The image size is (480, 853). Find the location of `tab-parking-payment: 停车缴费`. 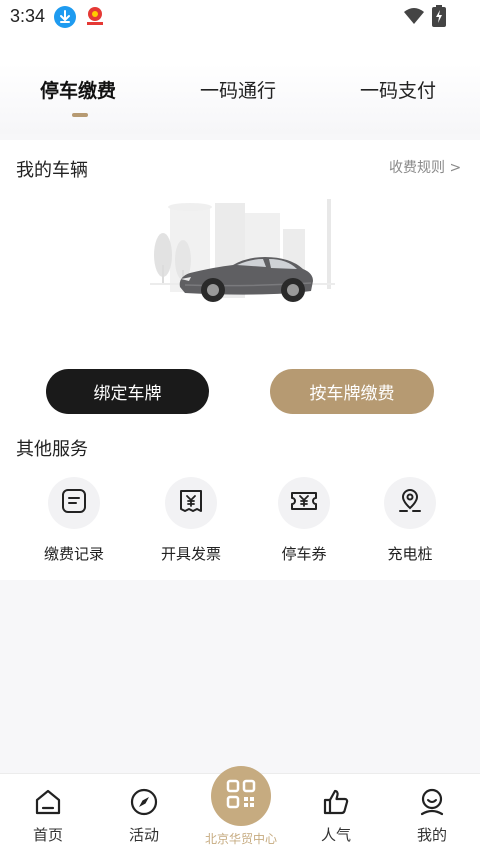

tab-parking-payment: 停车缴费 is located at coordinates (78, 89).